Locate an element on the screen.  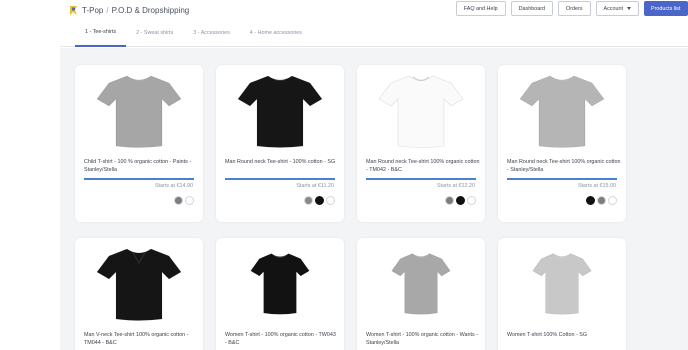
tshirt-grey-icon is located at coordinates (139, 109).